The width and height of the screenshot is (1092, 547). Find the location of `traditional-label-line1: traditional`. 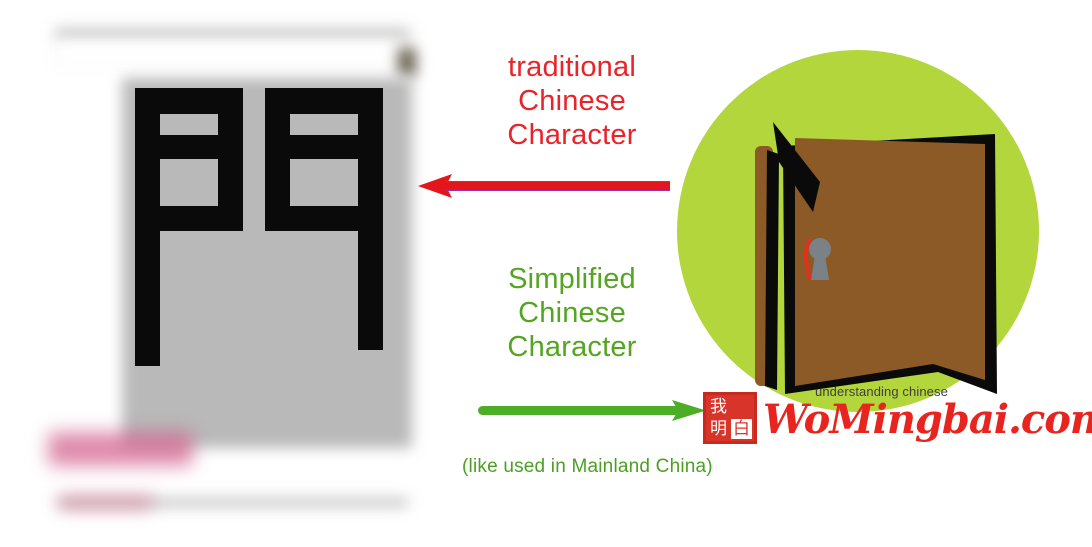

traditional-label-line1: traditional is located at coordinates (572, 67).